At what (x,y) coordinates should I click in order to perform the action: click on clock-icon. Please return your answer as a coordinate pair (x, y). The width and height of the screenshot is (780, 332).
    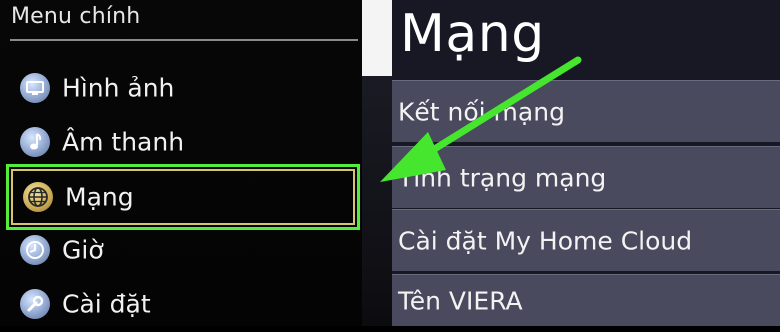
    Looking at the image, I should click on (35, 250).